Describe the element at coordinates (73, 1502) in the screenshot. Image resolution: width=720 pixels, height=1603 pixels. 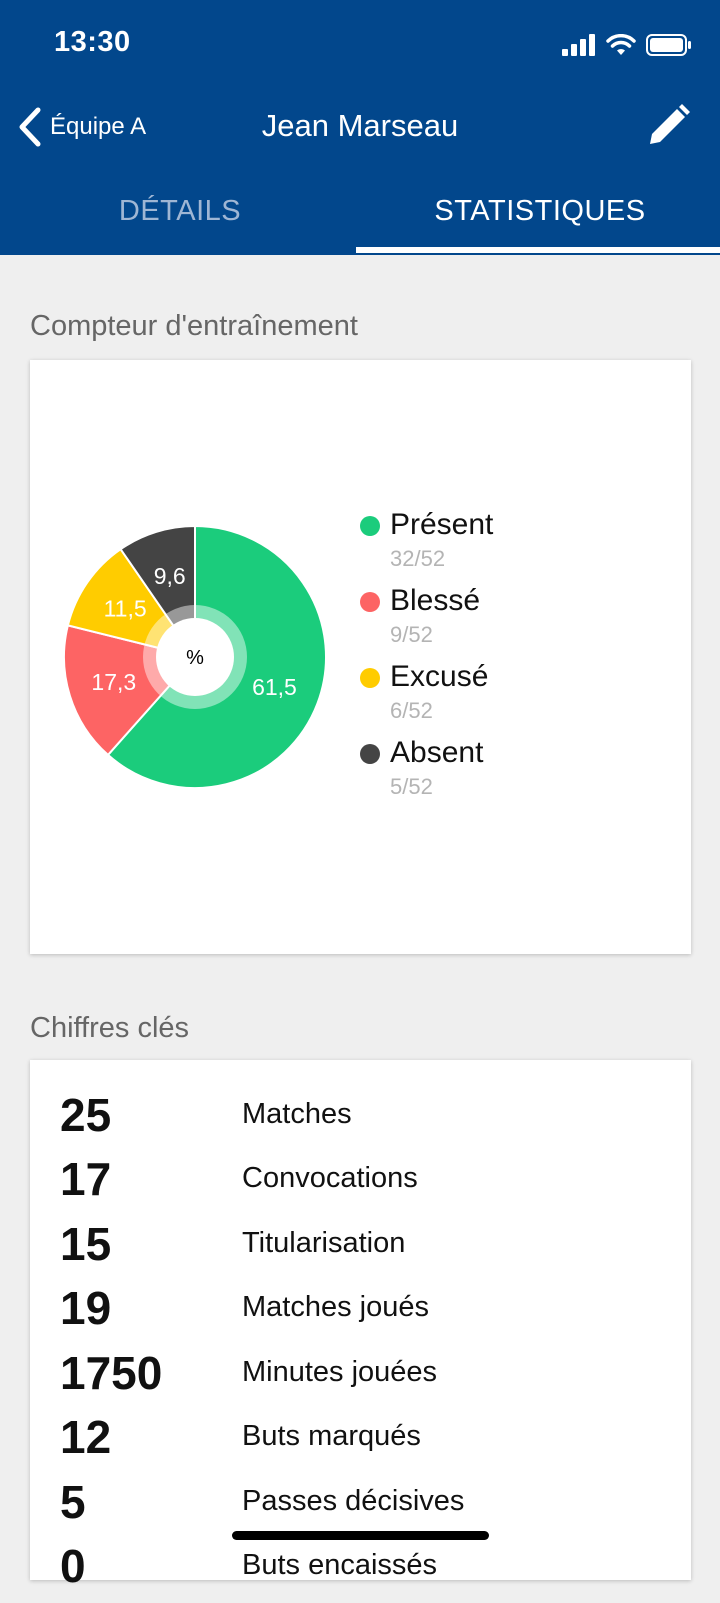
I see `key-figure-value: 5` at that location.